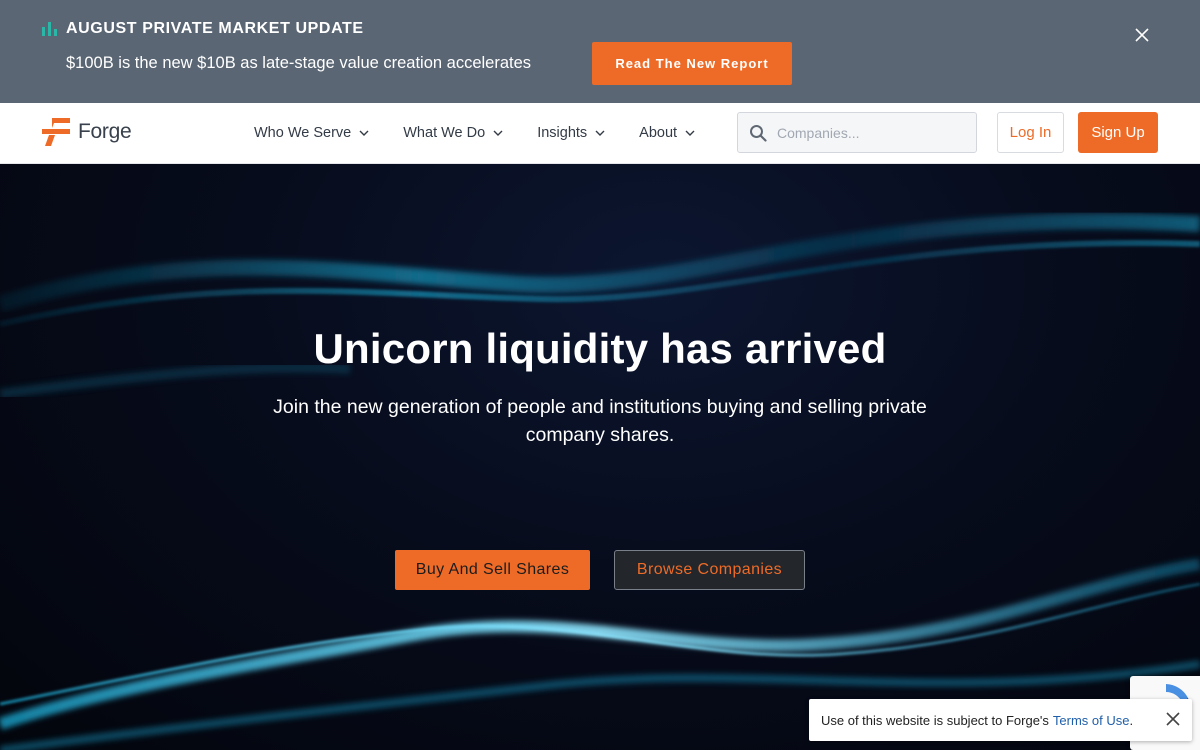  I want to click on signup-button: Sign Up, so click(1118, 132).